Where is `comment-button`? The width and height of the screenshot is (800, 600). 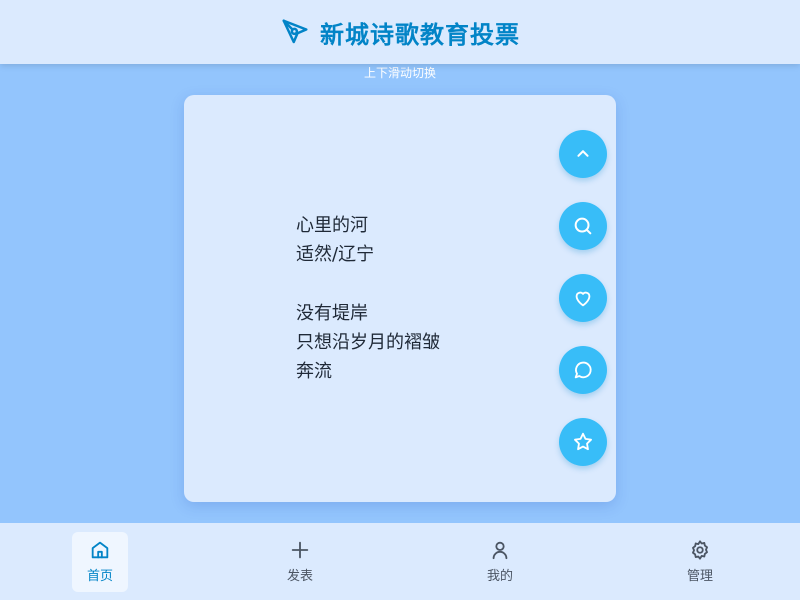 comment-button is located at coordinates (583, 370).